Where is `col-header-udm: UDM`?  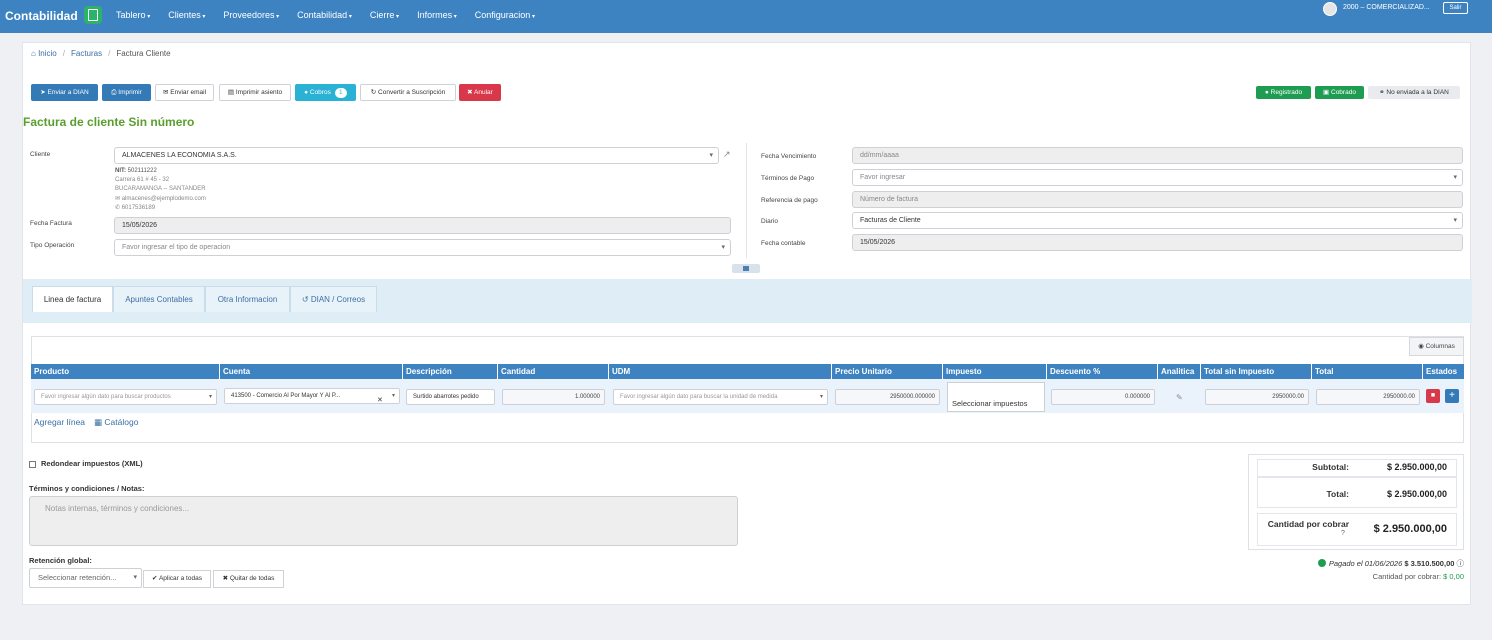 col-header-udm: UDM is located at coordinates (720, 371).